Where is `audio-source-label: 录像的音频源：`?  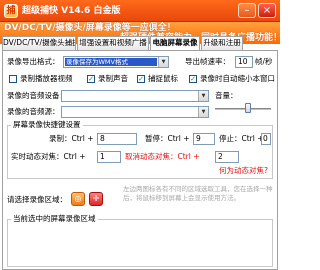
audio-source-label: 录像的音频源： is located at coordinates (33, 111).